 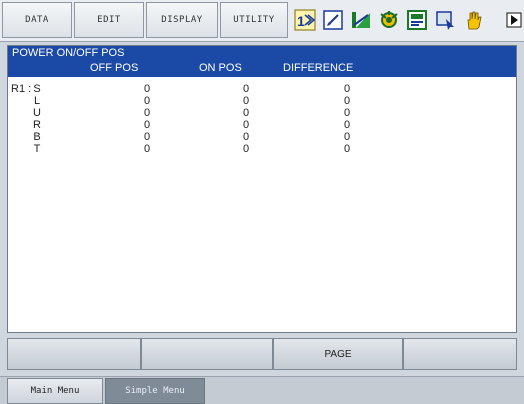 I want to click on cursor-icon, so click(x=445, y=20).